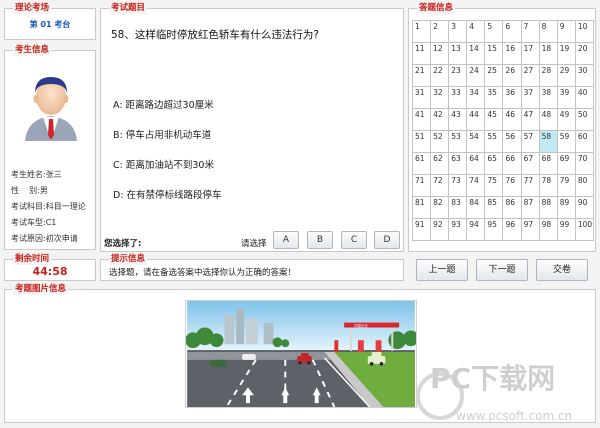  I want to click on answer-grid-cell: 50, so click(584, 119).